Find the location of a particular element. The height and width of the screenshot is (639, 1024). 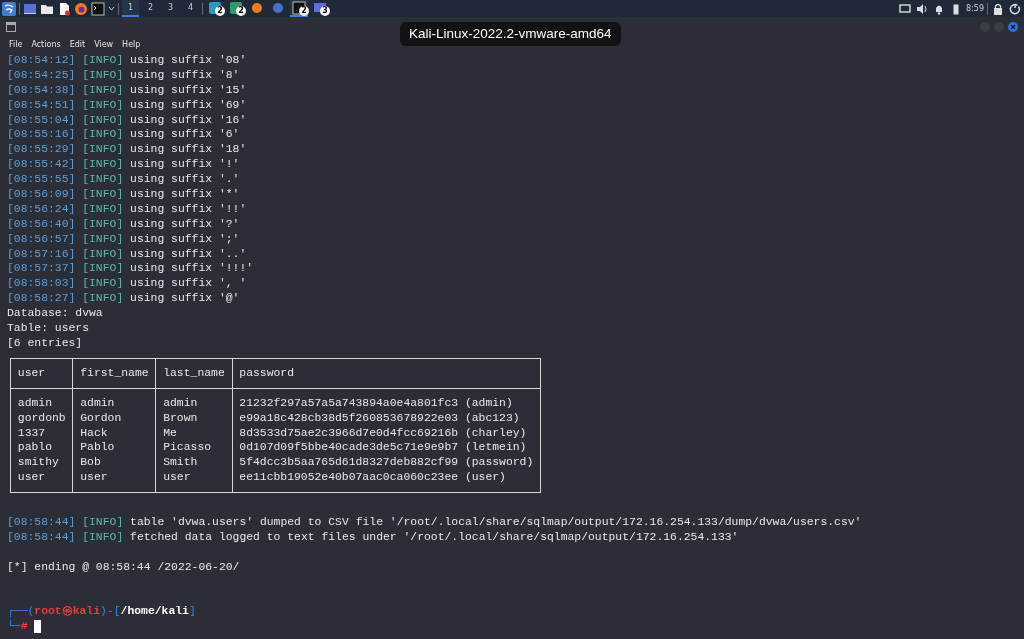

workspace-tab: 3 is located at coordinates (170, 8).